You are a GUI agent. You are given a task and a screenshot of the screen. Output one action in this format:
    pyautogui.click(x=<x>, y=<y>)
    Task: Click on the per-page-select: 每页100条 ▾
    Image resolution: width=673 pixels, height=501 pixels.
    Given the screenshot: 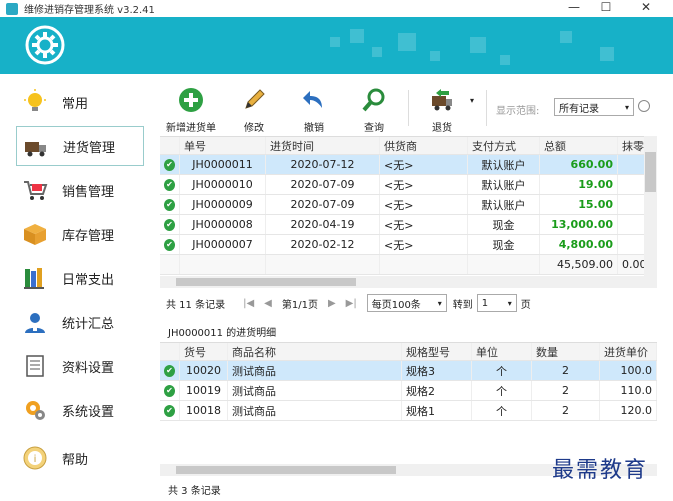 What is the action you would take?
    pyautogui.click(x=406, y=303)
    